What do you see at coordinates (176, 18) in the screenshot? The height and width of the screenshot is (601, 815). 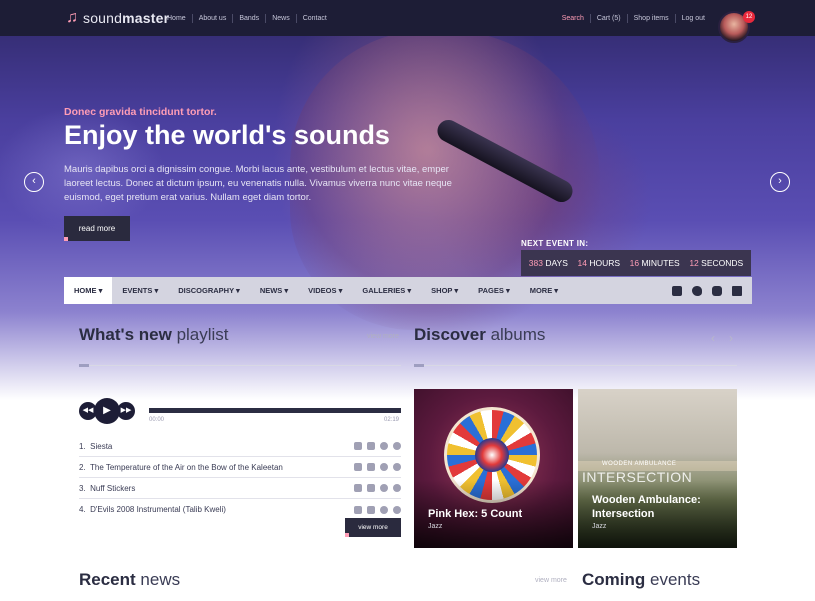 I see `top-nav-home: Home` at bounding box center [176, 18].